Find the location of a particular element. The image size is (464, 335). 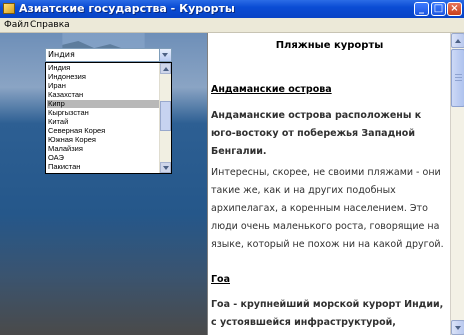

list-item: Пакистан is located at coordinates (104, 167).